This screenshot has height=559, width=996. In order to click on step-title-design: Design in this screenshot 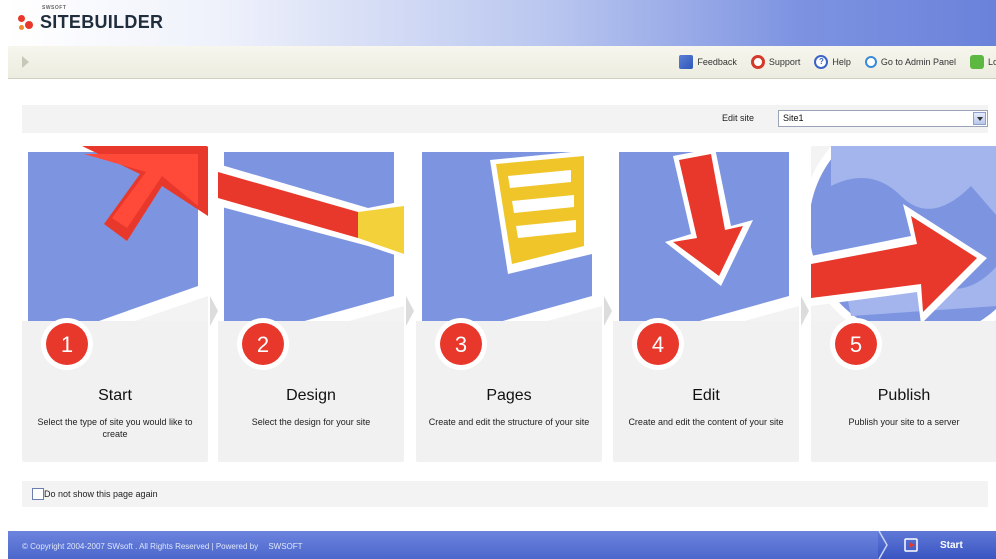, I will do `click(311, 395)`.